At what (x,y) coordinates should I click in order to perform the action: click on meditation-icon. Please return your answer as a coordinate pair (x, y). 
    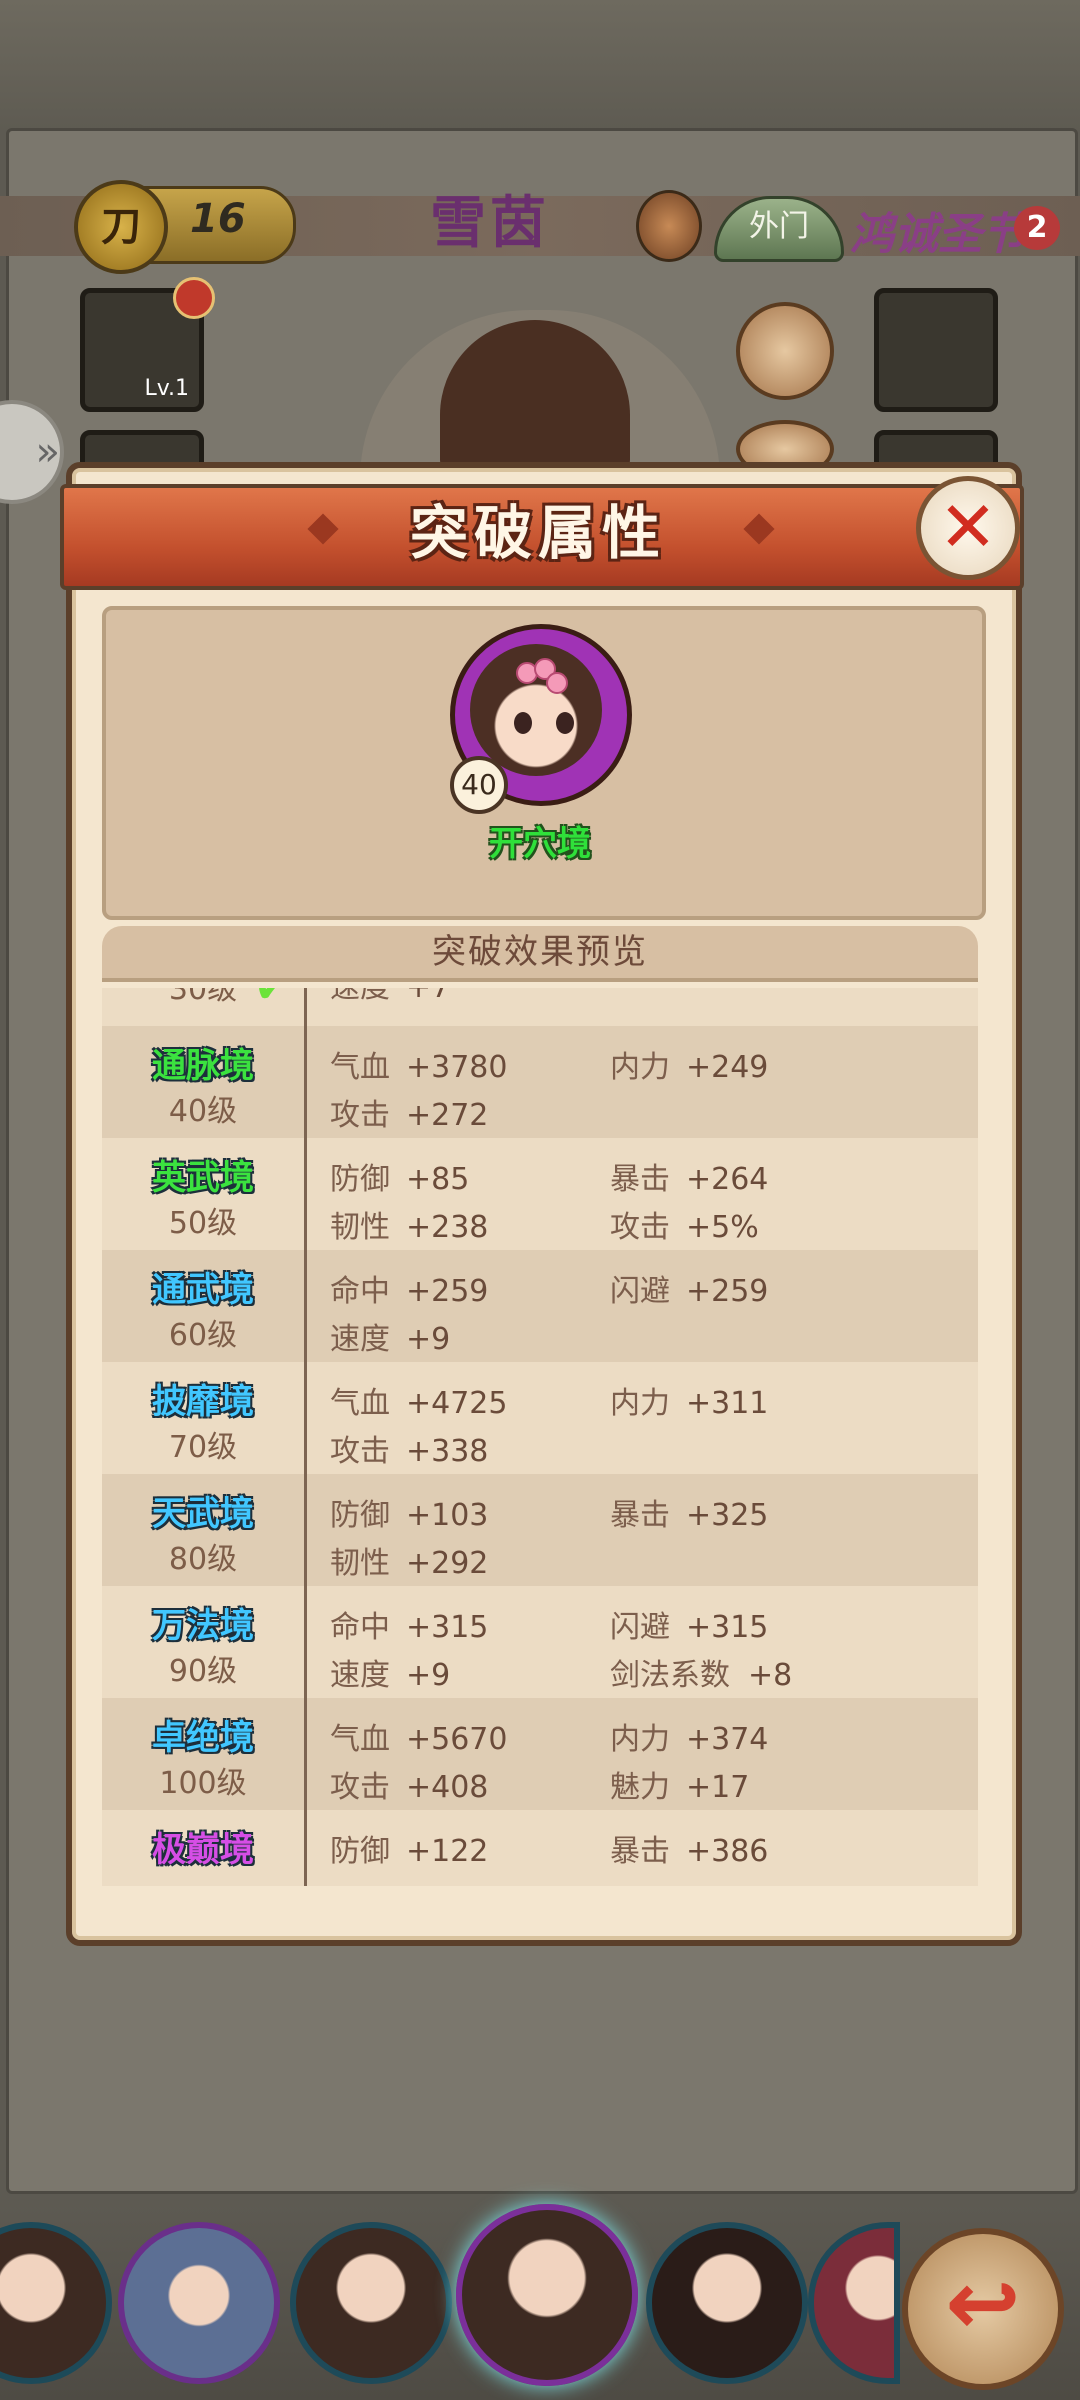
    Looking at the image, I should click on (785, 351).